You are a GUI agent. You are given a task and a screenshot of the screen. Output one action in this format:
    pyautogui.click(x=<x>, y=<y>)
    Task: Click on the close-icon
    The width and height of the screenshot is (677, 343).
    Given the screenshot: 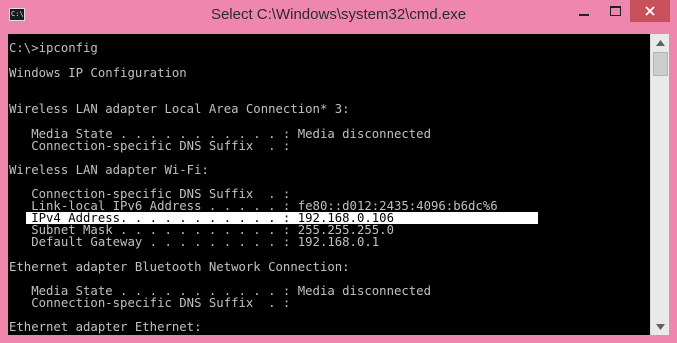 What is the action you would take?
    pyautogui.click(x=650, y=11)
    